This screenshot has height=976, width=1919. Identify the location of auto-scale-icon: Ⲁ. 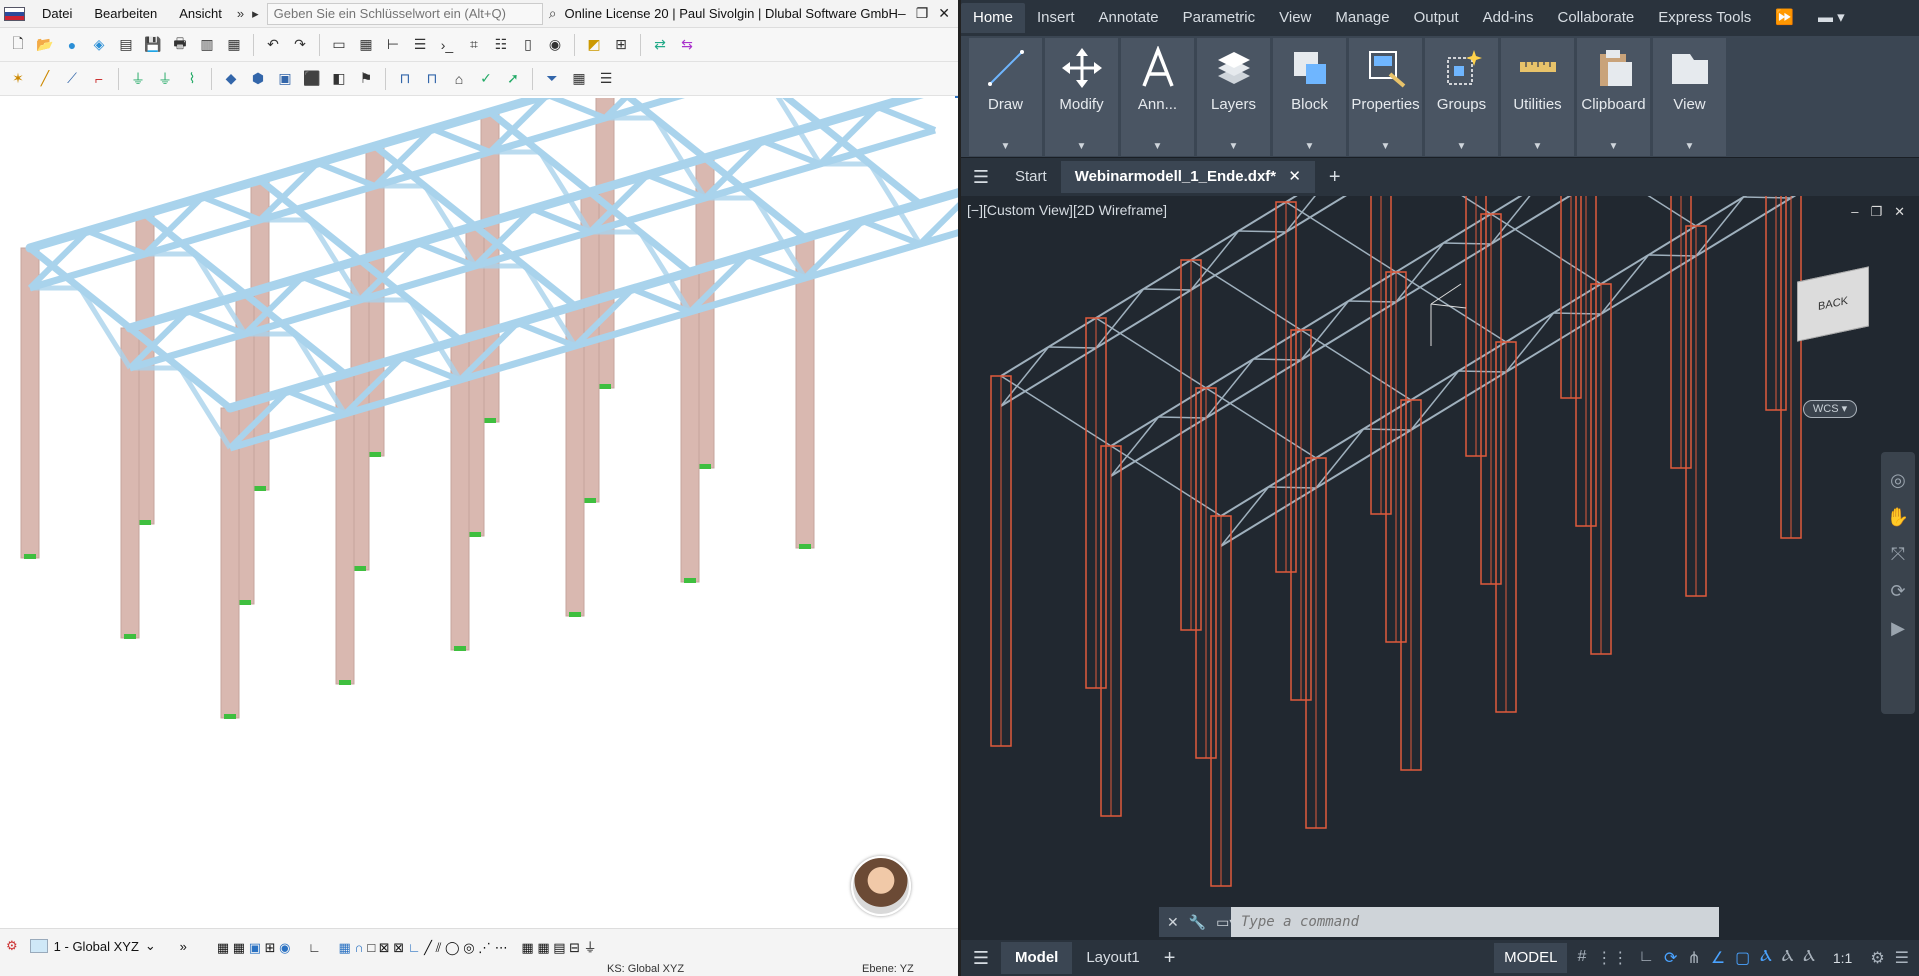
(1788, 958).